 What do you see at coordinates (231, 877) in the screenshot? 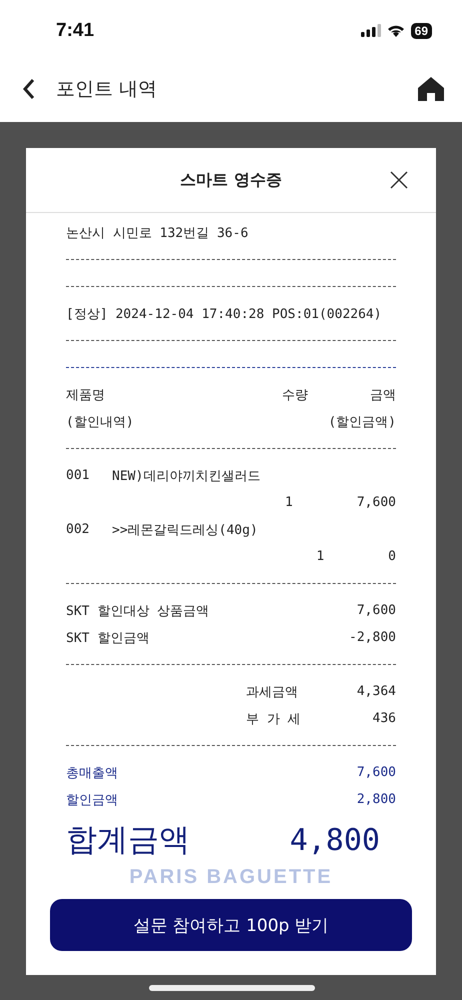
I see `brand-logo: PARIS BAGUETTE` at bounding box center [231, 877].